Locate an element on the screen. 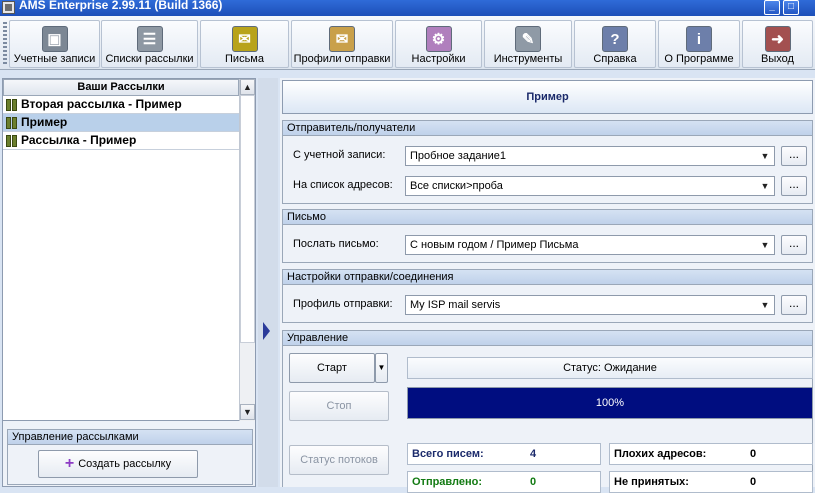 The height and width of the screenshot is (493, 815). address-list-select: Все списки>проба ▼ is located at coordinates (590, 186).